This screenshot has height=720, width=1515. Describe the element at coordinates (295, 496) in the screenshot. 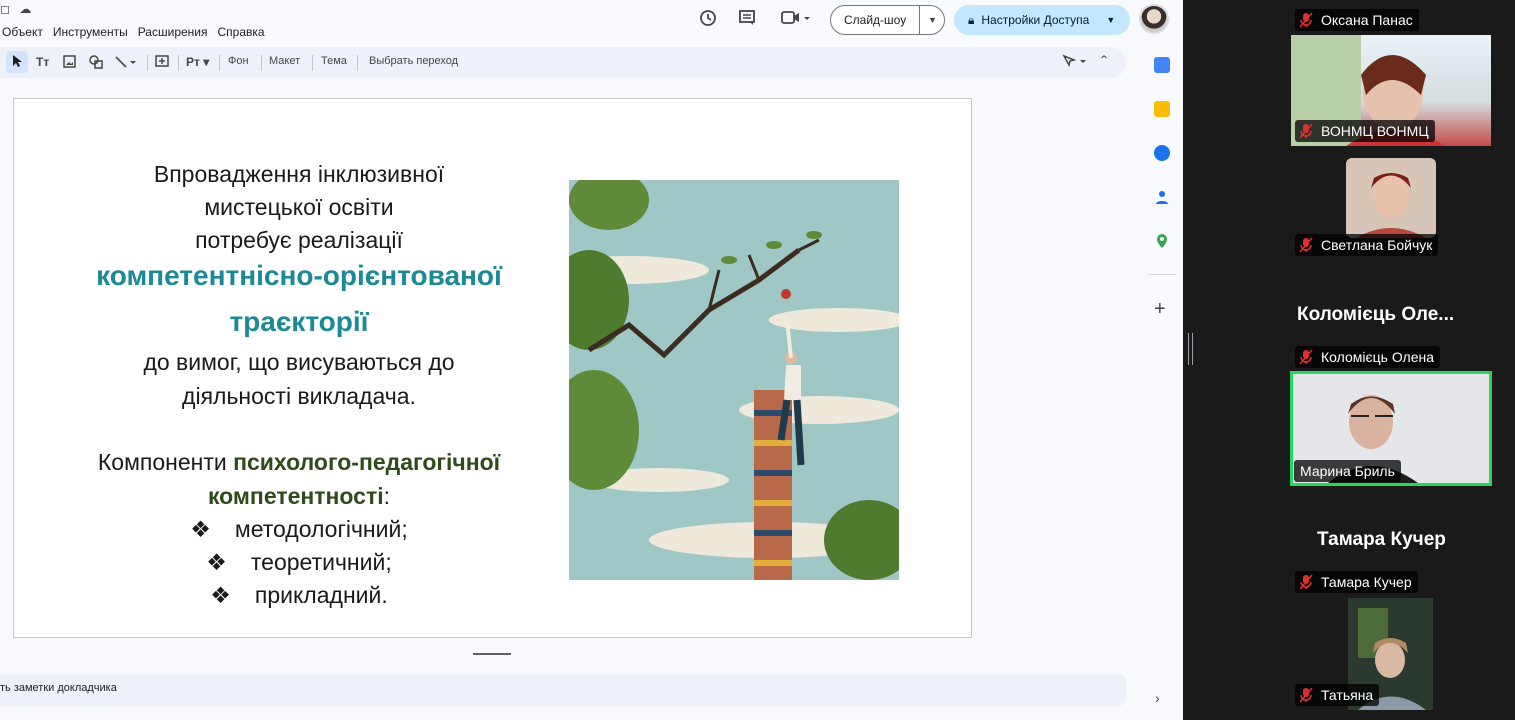

I see `components-highlight: компетентності` at that location.